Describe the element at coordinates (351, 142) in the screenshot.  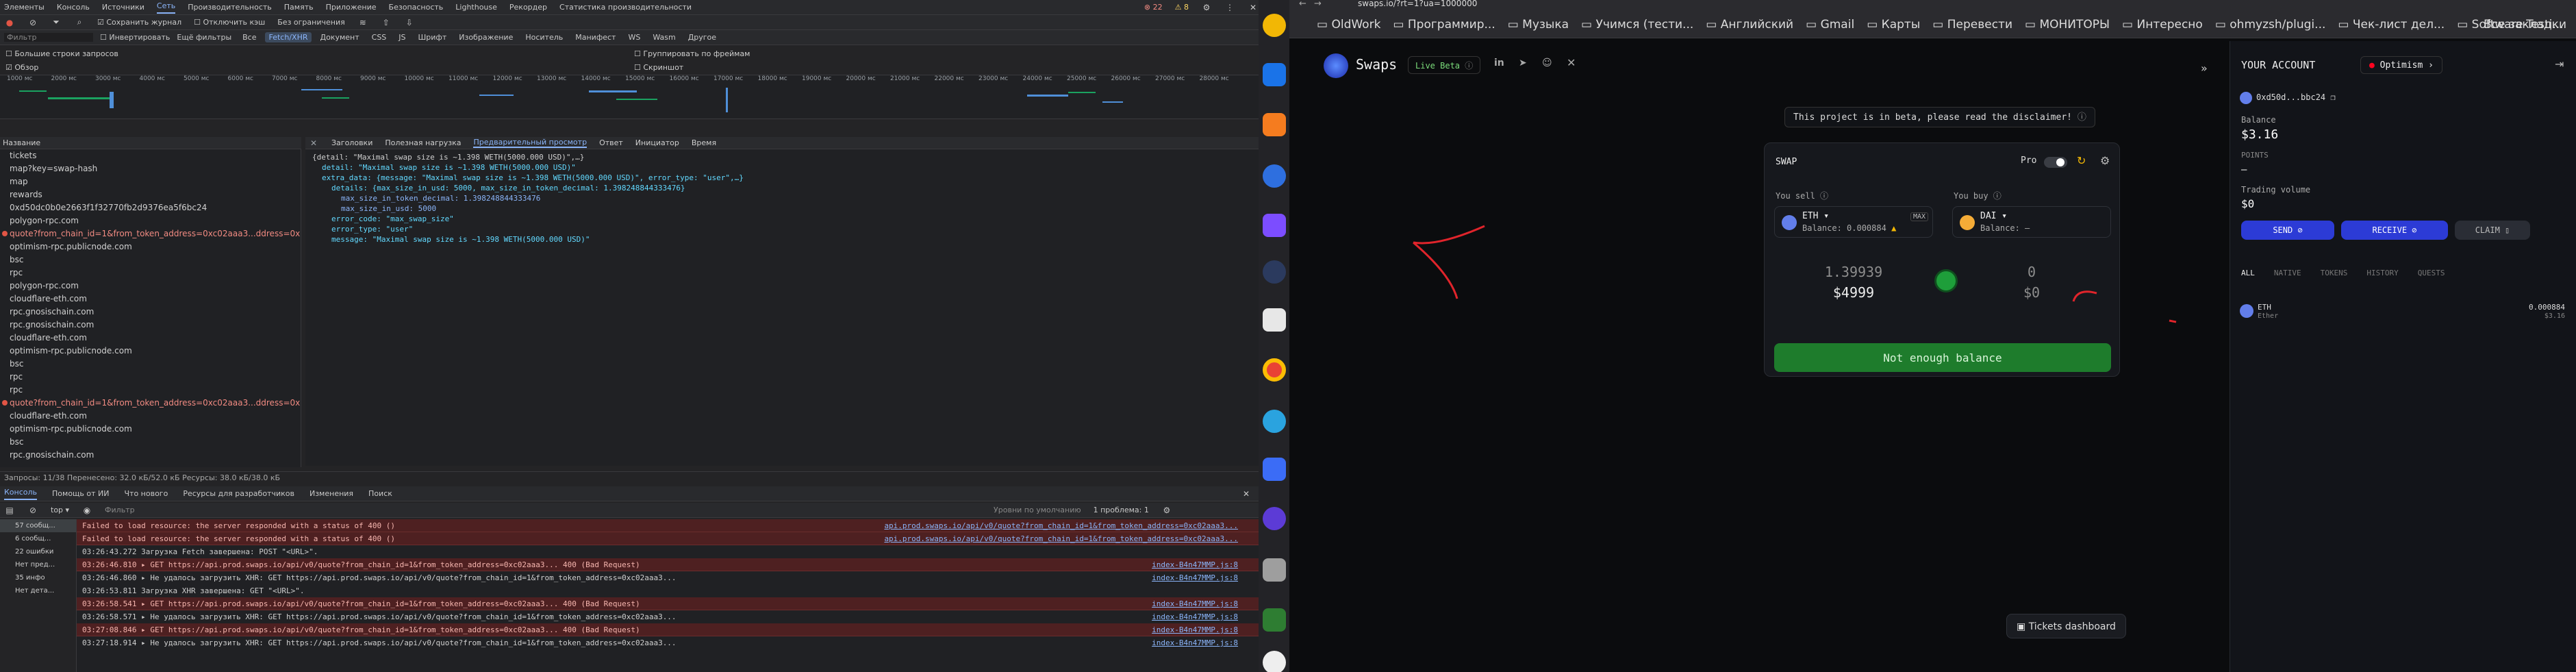
I see `detail-tab: Заголовки` at that location.